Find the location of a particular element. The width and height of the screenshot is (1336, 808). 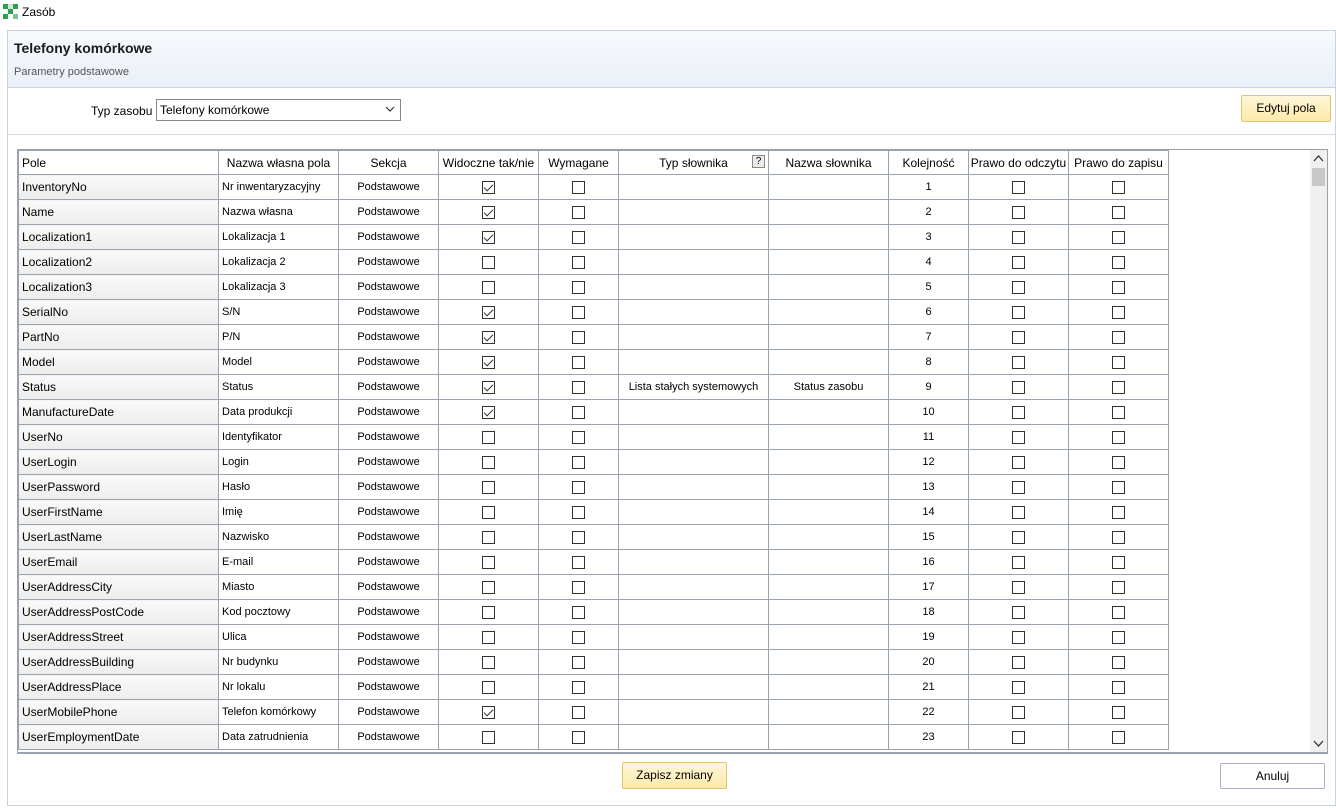

field-key-cell: InventoryNo is located at coordinates (118, 187).